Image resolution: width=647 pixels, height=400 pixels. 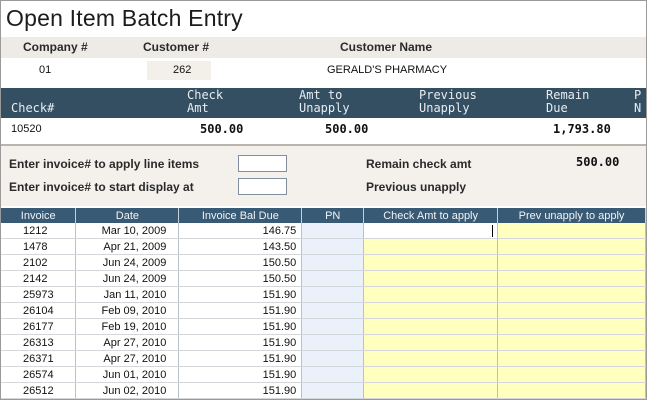 What do you see at coordinates (39, 358) in the screenshot?
I see `invoice-cell: 26371` at bounding box center [39, 358].